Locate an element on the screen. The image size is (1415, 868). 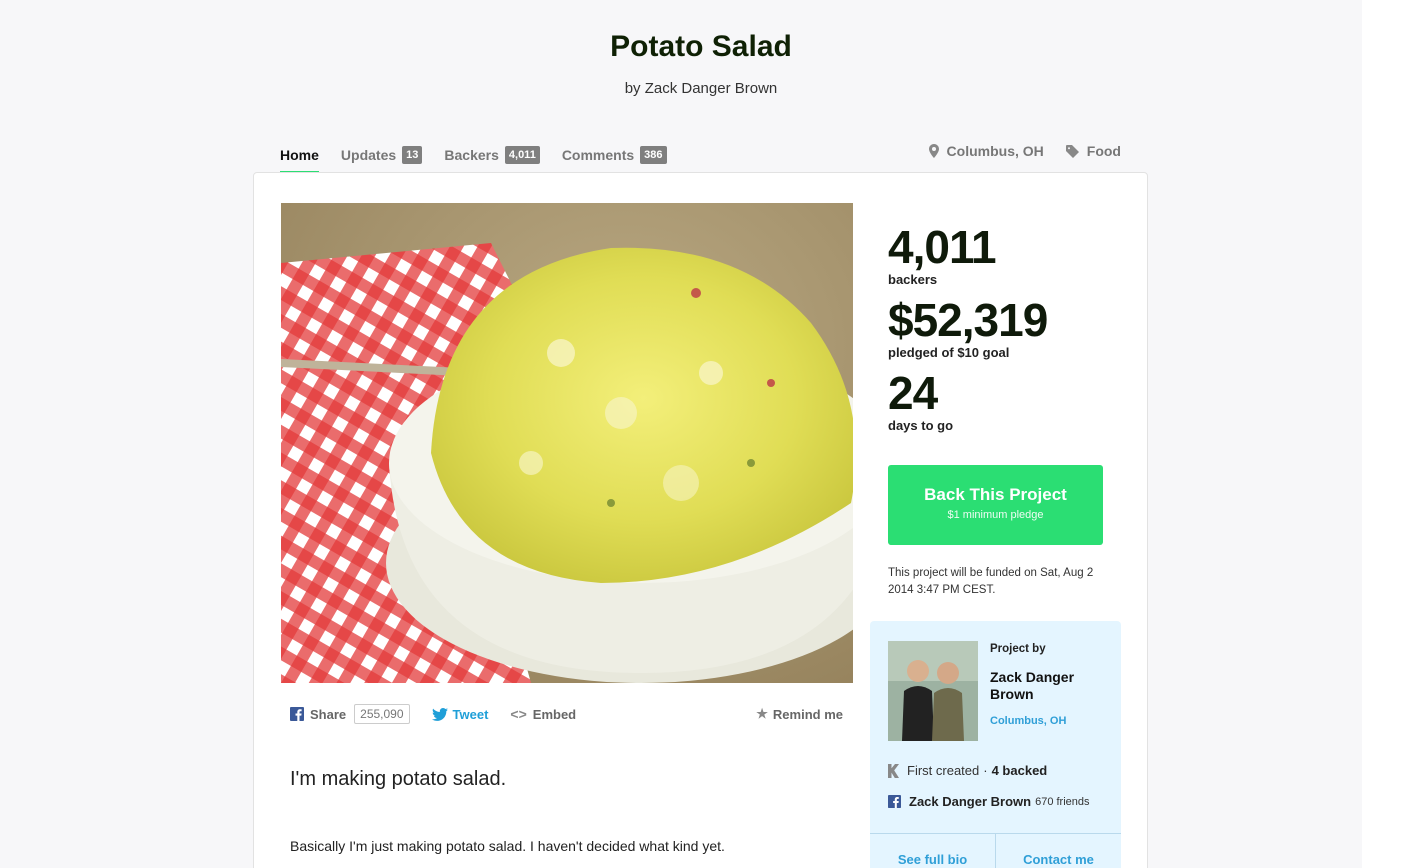
tag-icon is located at coordinates (1072, 151).